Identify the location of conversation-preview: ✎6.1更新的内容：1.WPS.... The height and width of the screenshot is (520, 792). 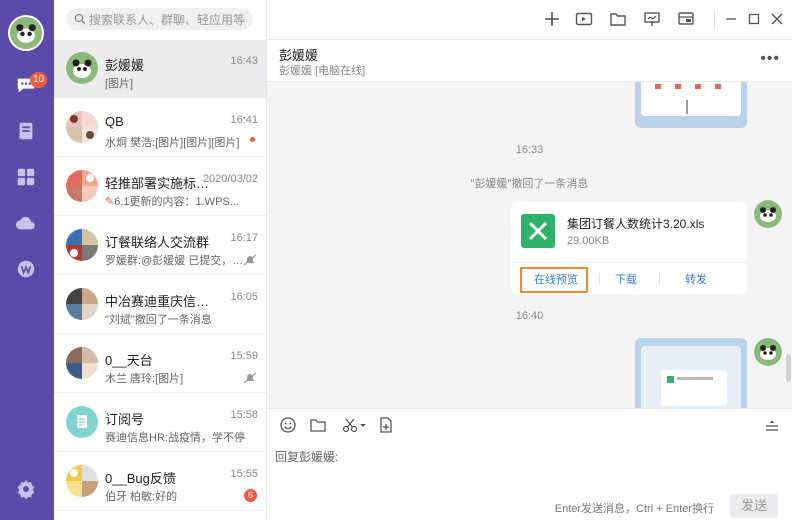
(175, 201).